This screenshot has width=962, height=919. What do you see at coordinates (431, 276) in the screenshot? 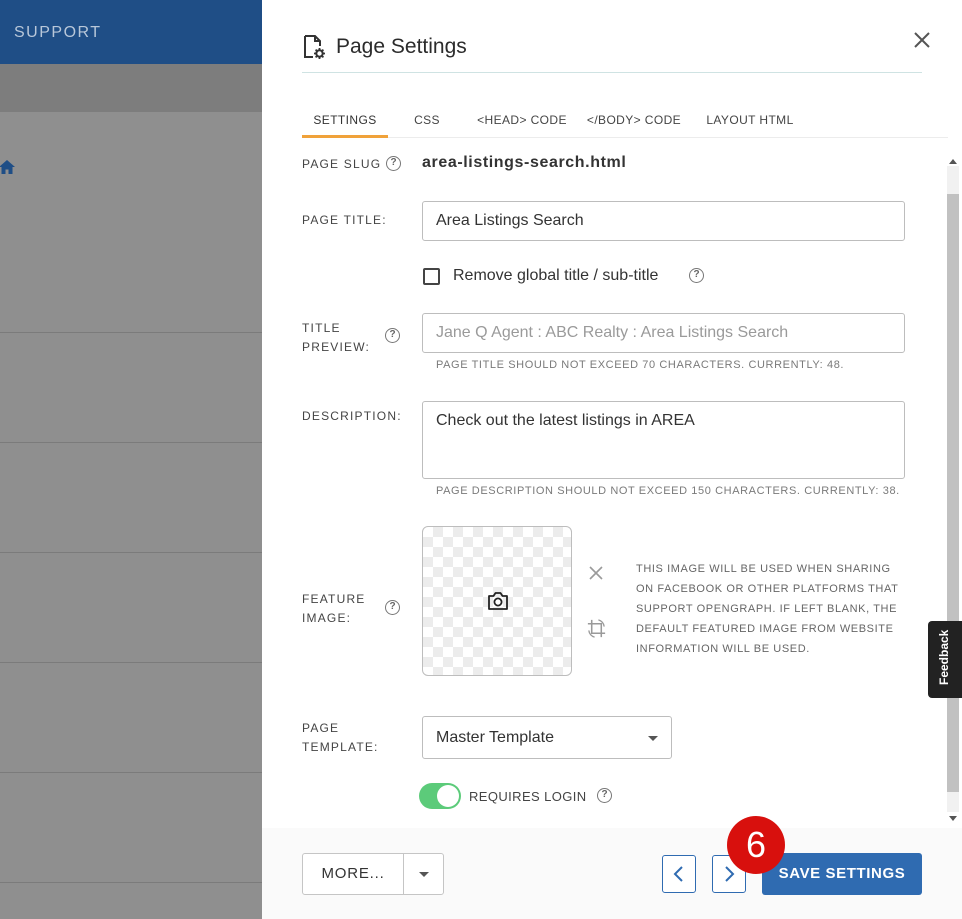
I see `remove-global-title-checkbox` at bounding box center [431, 276].